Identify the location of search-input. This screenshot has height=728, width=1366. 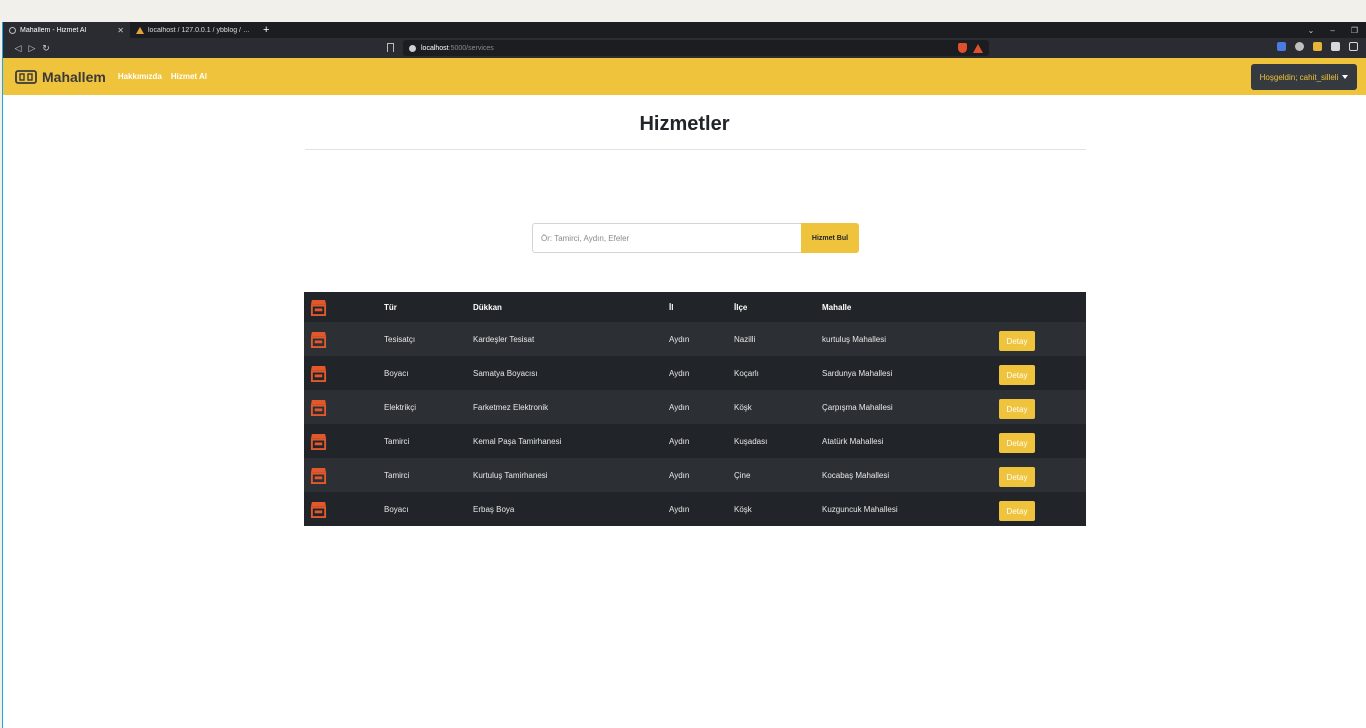
(666, 238).